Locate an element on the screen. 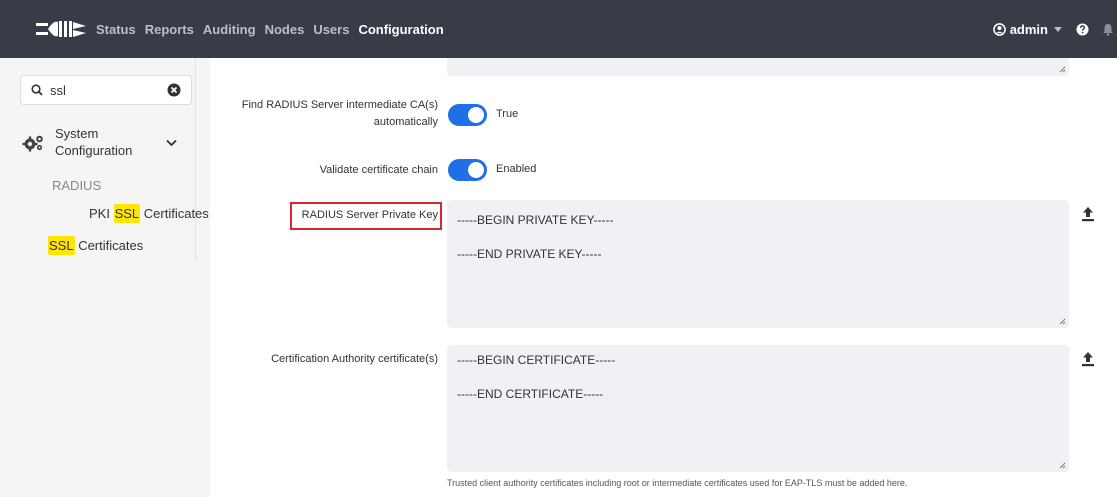  nav-auditing: Auditing is located at coordinates (229, 29).